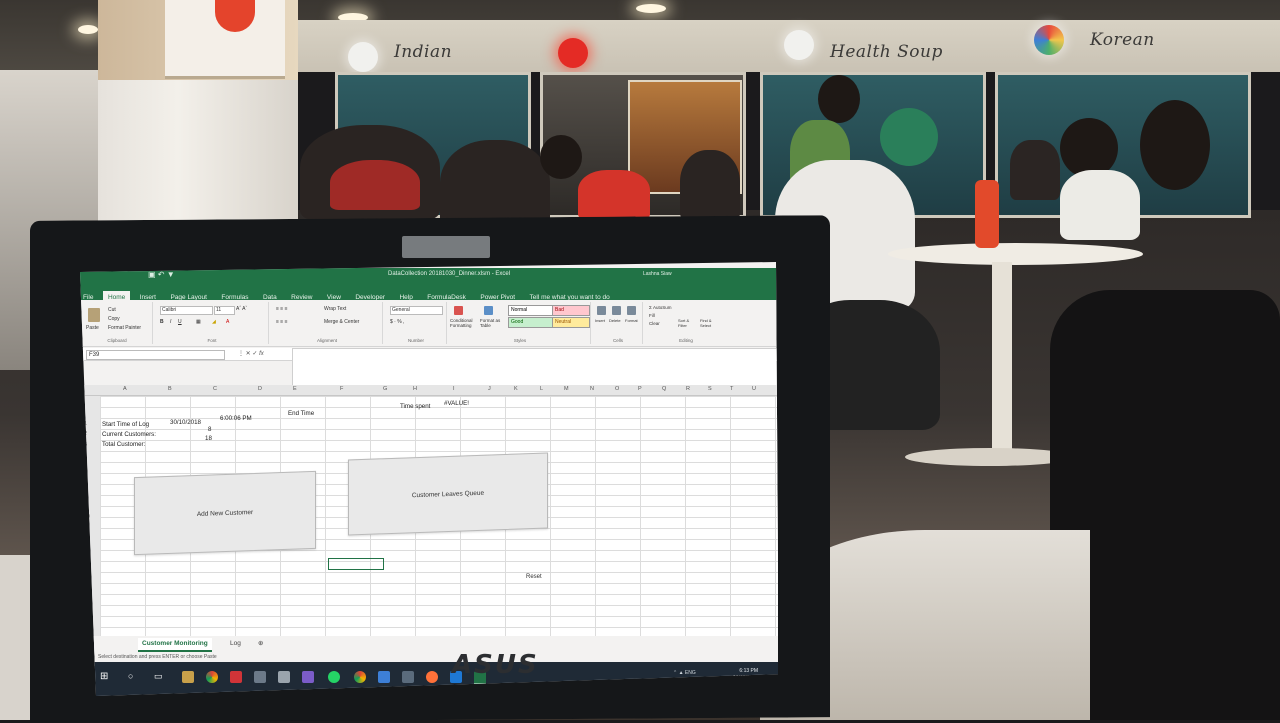  Describe the element at coordinates (615, 320) in the screenshot. I see `delete-cells-button: Delete` at that location.